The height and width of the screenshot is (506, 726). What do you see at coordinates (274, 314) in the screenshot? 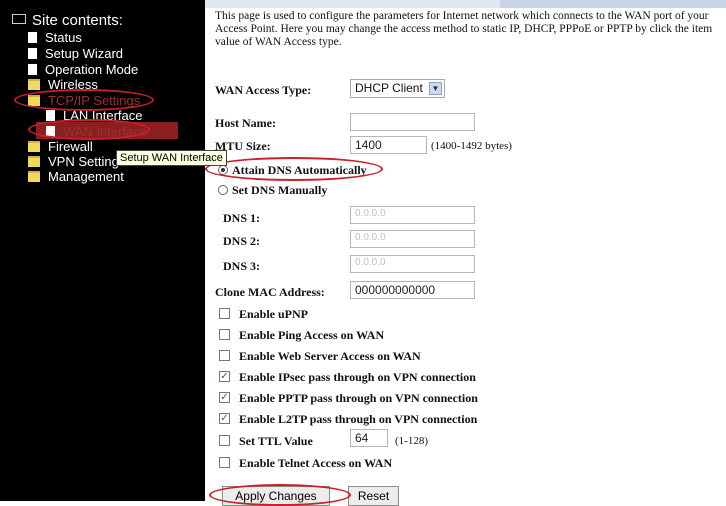
I see `upnp-label: Enable uPNP` at bounding box center [274, 314].